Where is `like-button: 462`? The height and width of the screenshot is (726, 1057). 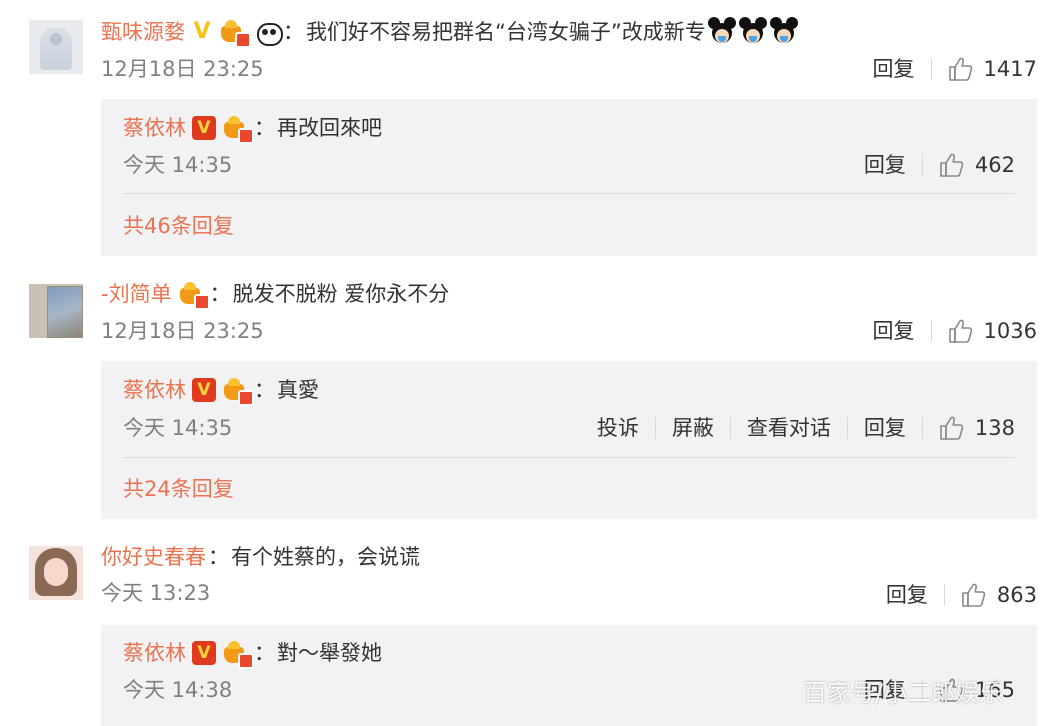 like-button: 462 is located at coordinates (977, 165).